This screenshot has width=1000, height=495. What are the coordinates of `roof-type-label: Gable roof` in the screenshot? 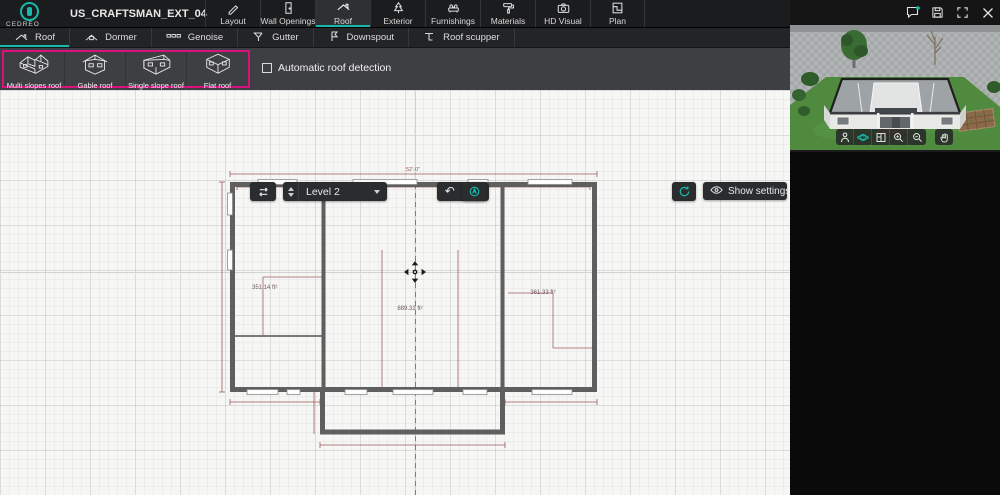 It's located at (95, 85).